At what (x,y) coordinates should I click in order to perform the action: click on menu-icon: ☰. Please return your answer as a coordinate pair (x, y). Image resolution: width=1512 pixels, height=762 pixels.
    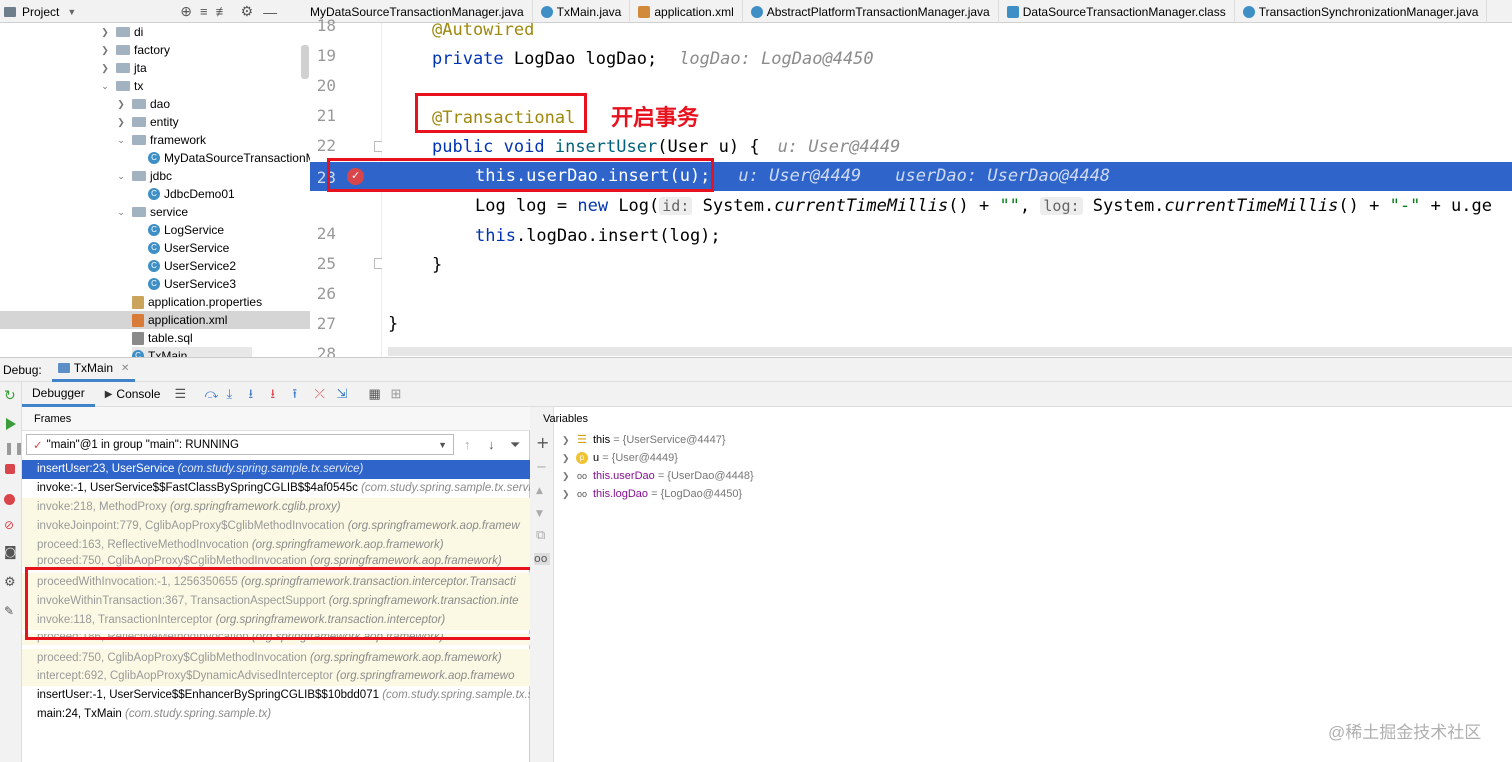
    Looking at the image, I should click on (181, 394).